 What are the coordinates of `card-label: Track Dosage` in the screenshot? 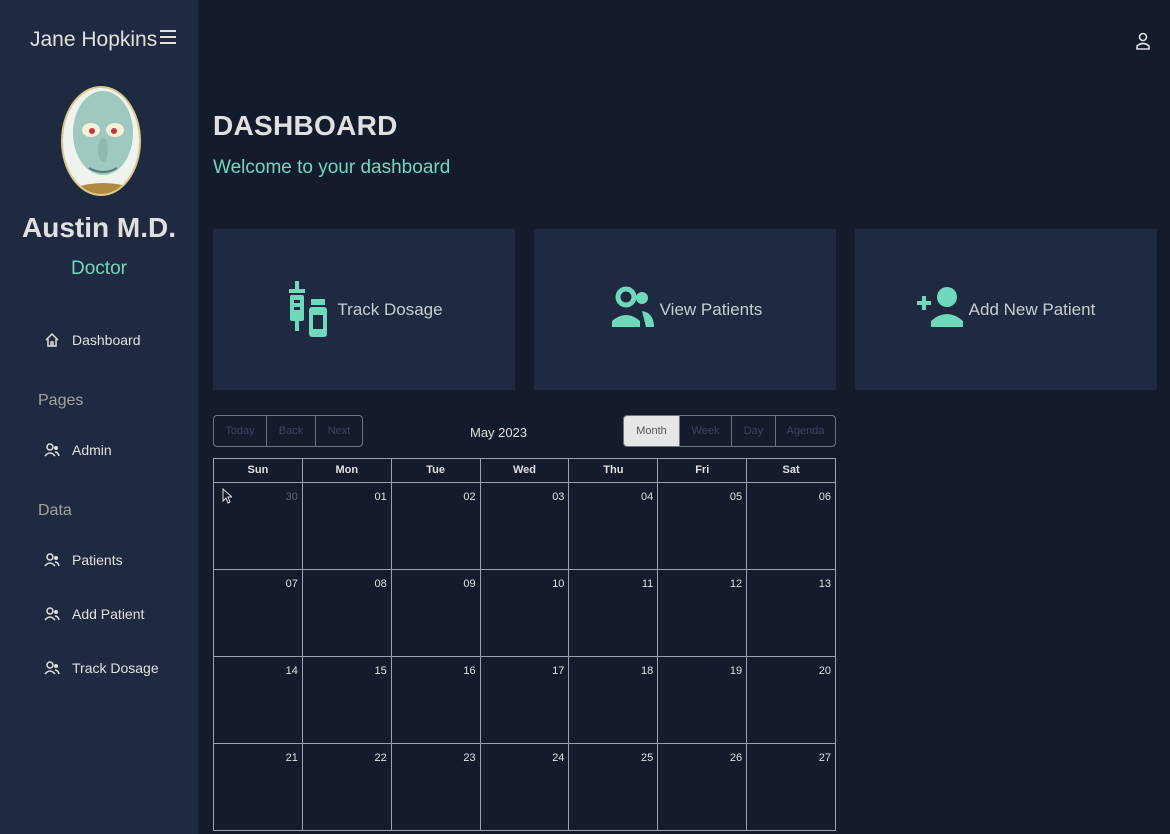 It's located at (390, 309).